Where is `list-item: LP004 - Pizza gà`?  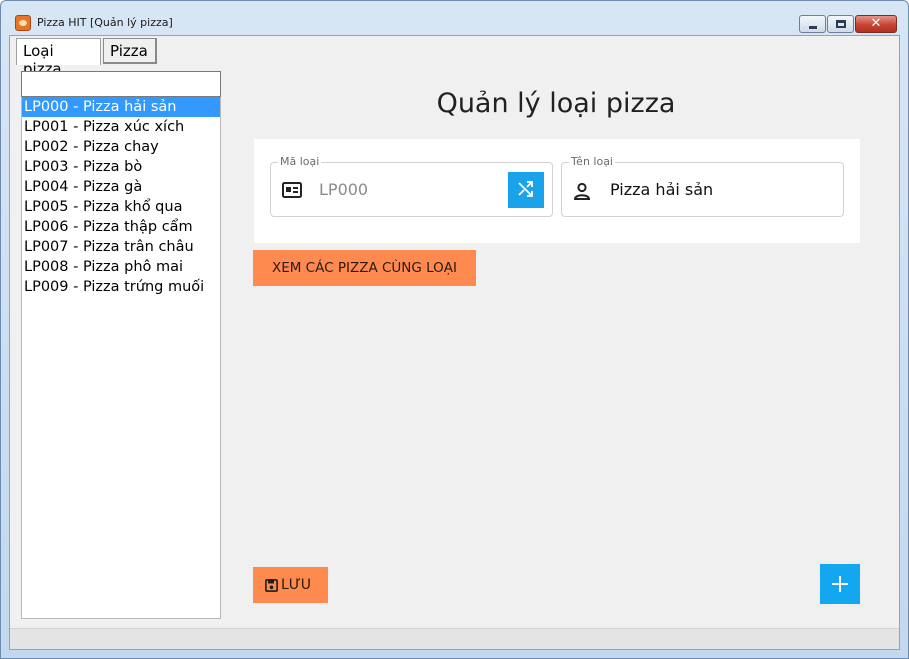 list-item: LP004 - Pizza gà is located at coordinates (121, 187).